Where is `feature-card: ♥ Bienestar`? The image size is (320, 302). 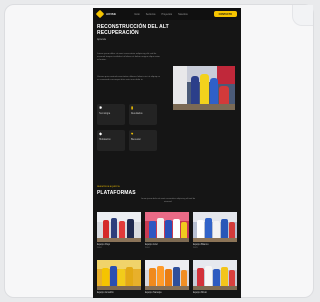
feature-card: ♥ Bienestar is located at coordinates (143, 140).